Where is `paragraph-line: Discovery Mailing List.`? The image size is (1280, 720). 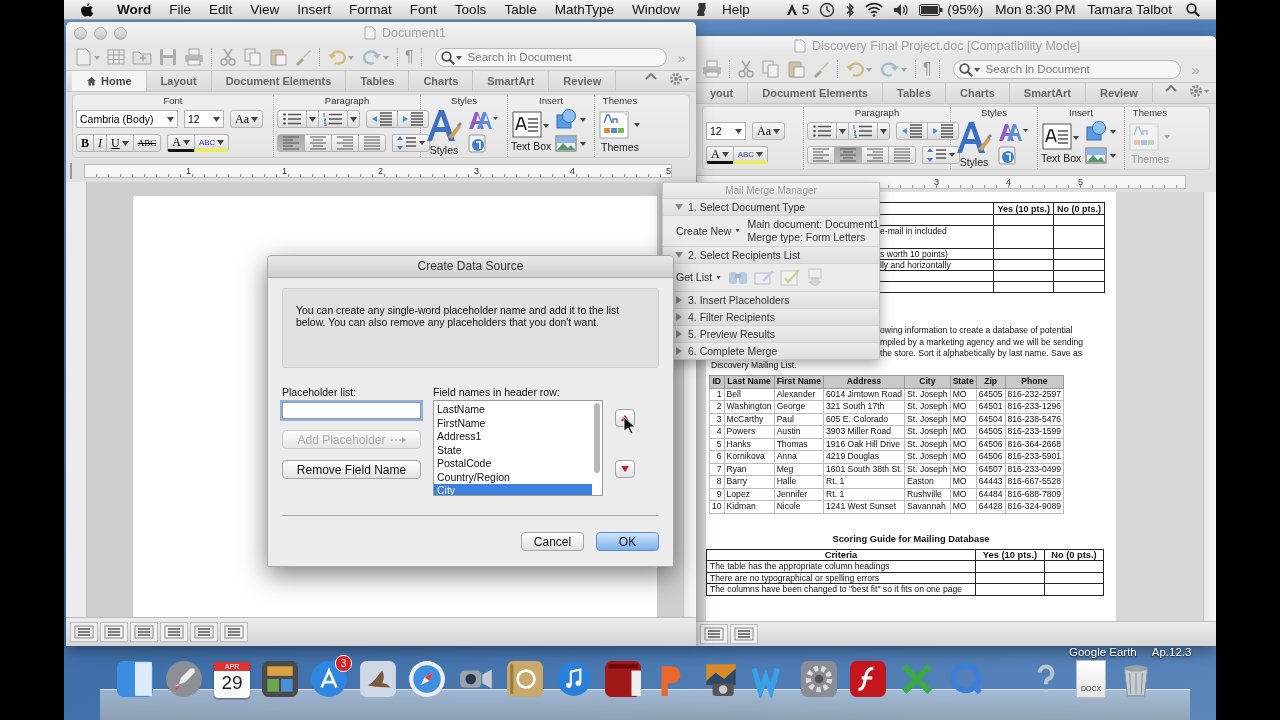
paragraph-line: Discovery Mailing List. is located at coordinates (754, 364).